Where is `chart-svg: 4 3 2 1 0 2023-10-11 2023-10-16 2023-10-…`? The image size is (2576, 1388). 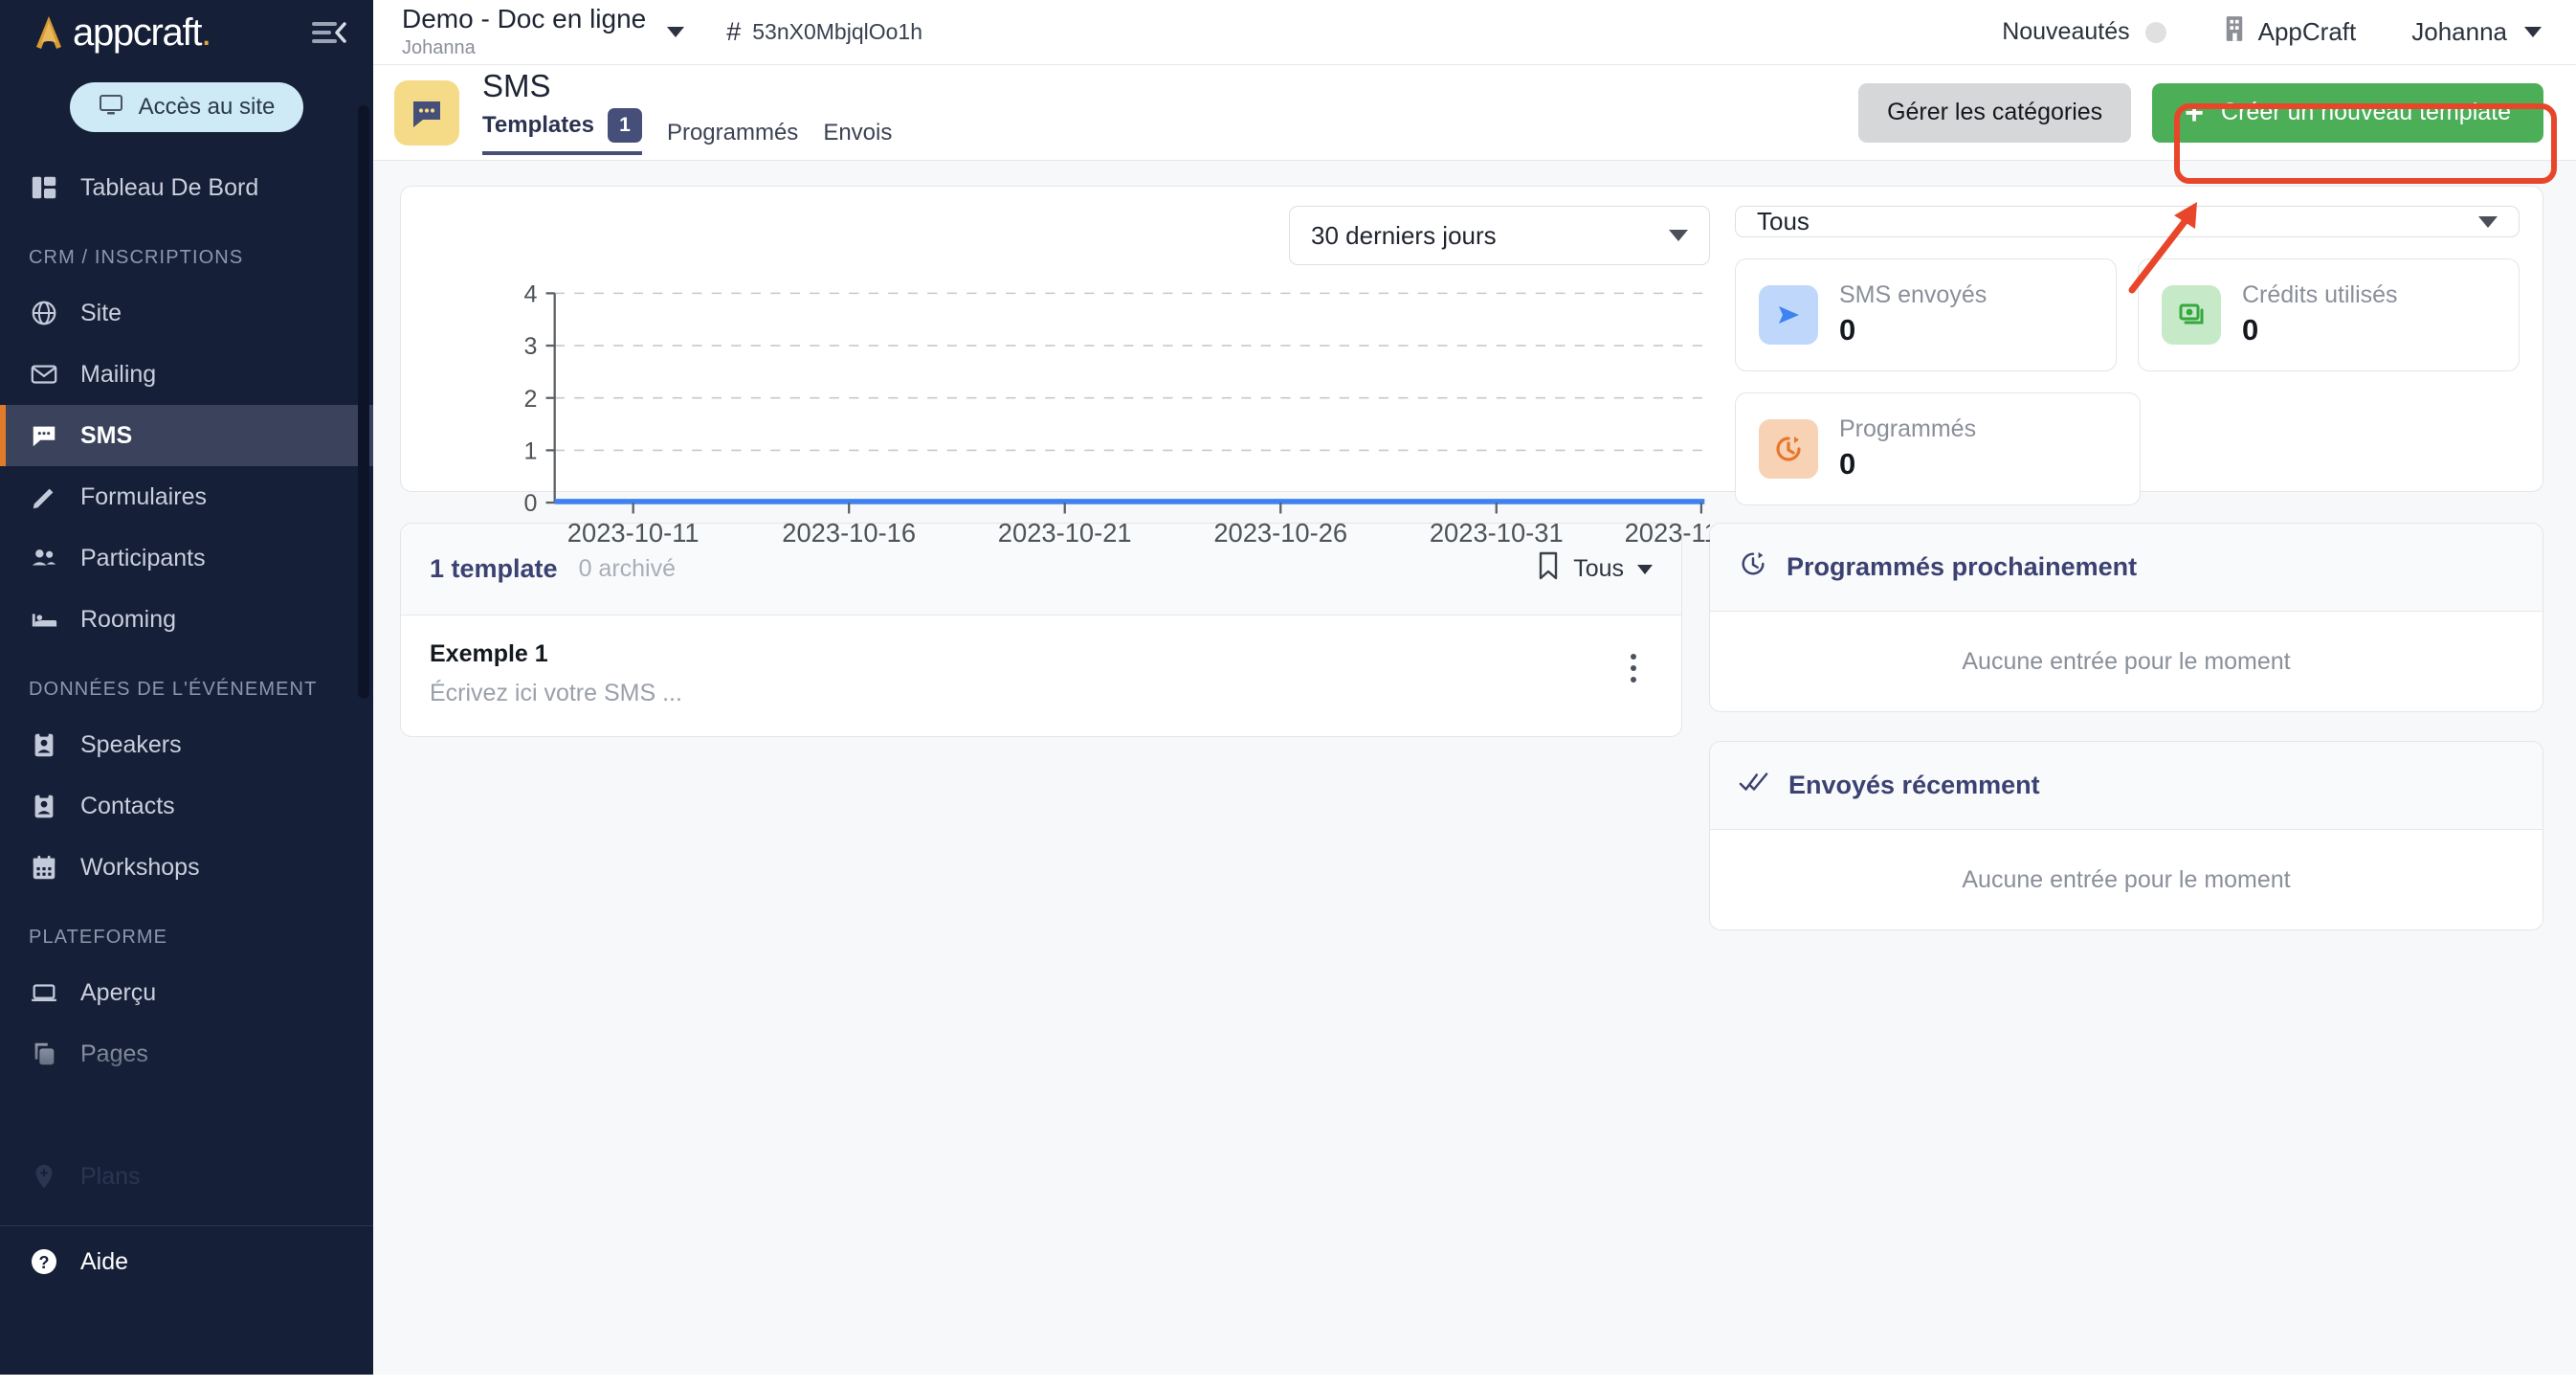
chart-svg: 4 3 2 1 0 2023-10-11 2023-10-16 2023-10-… is located at coordinates (1117, 415).